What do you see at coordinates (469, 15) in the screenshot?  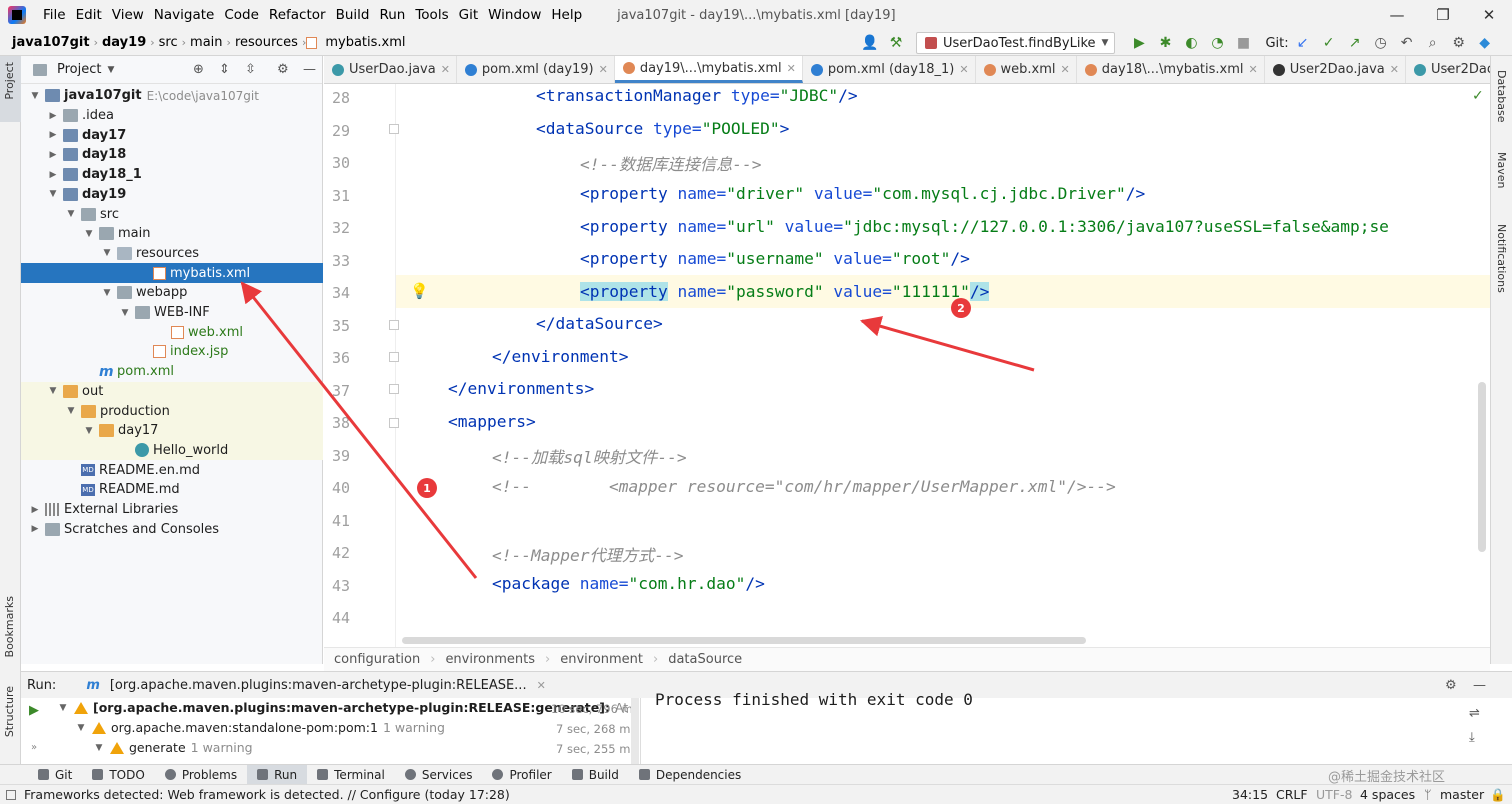 I see `menu-git: Git` at bounding box center [469, 15].